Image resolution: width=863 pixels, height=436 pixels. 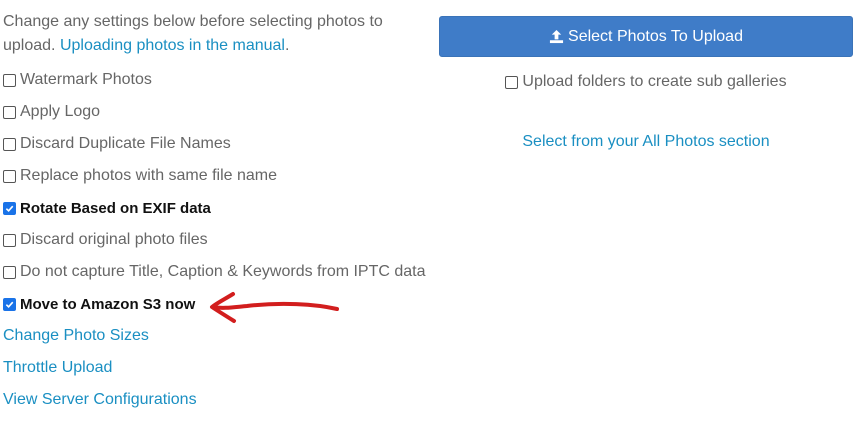 What do you see at coordinates (287, 45) in the screenshot?
I see `intro-period: .` at bounding box center [287, 45].